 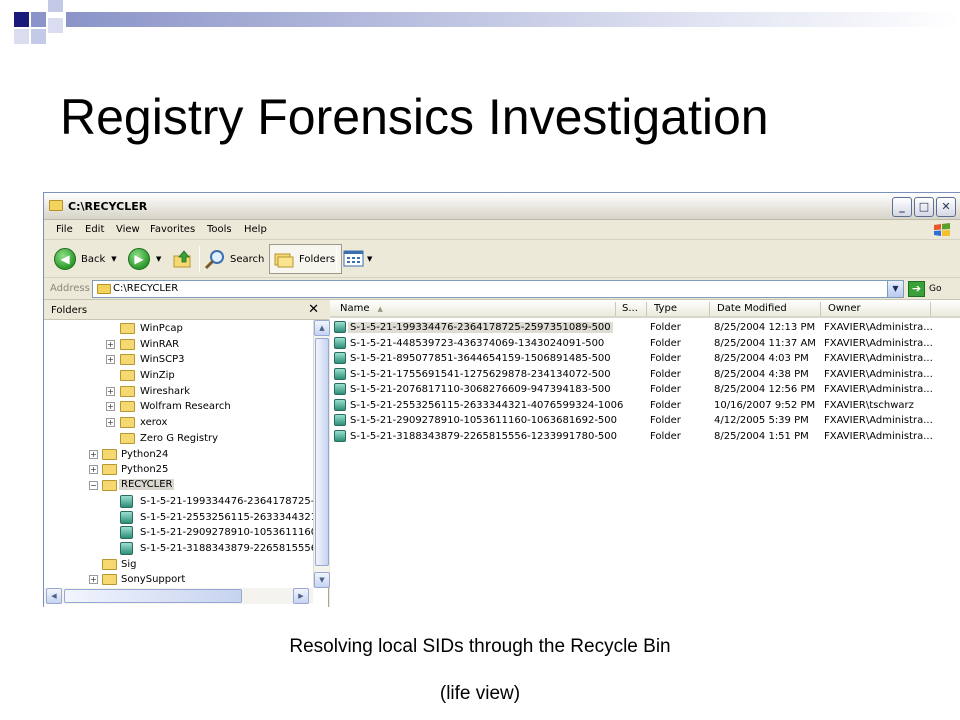 What do you see at coordinates (322, 328) in the screenshot?
I see `scroll-up-icon: ▲` at bounding box center [322, 328].